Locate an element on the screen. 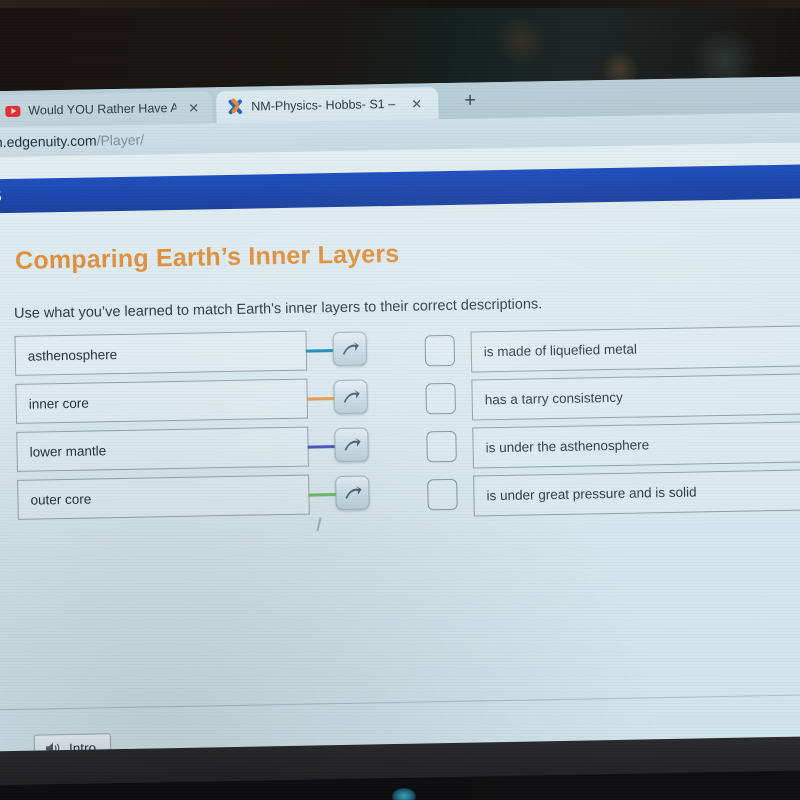 The image size is (800, 800). term-box-inner-core: inner core is located at coordinates (162, 401).